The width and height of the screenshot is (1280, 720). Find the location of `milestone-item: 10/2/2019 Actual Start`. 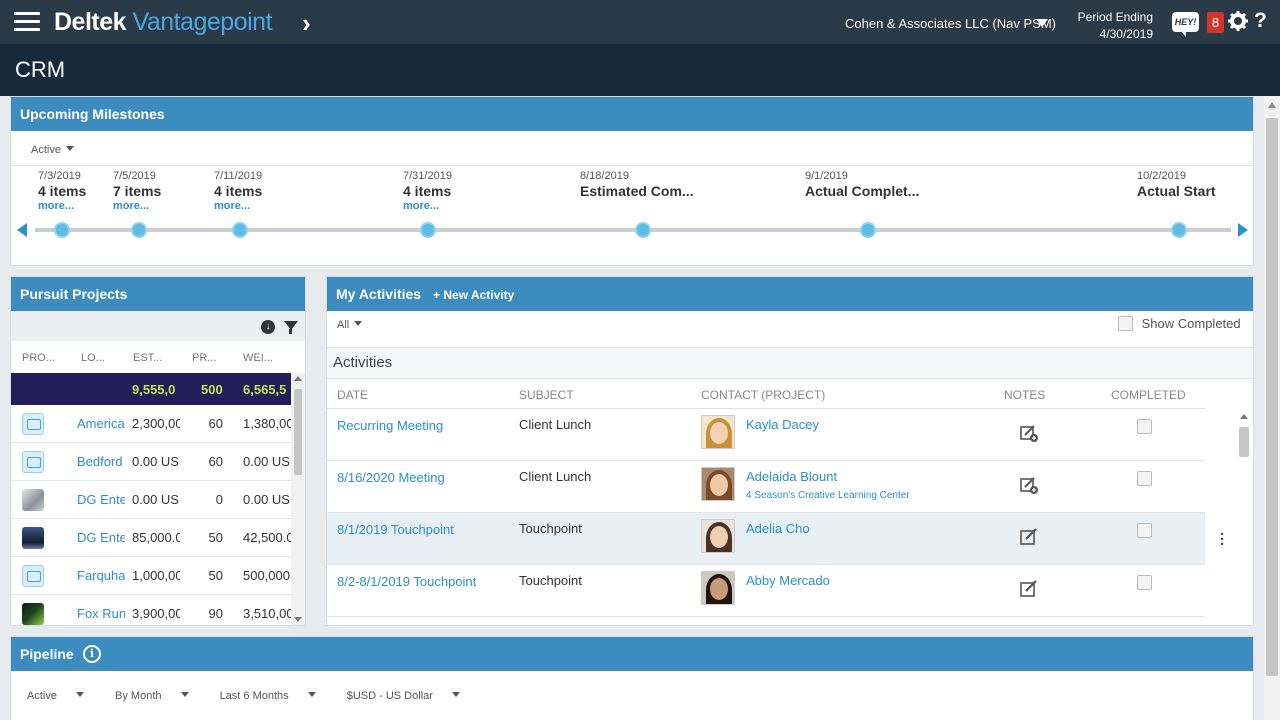

milestone-item: 10/2/2019 Actual Start is located at coordinates (1176, 184).